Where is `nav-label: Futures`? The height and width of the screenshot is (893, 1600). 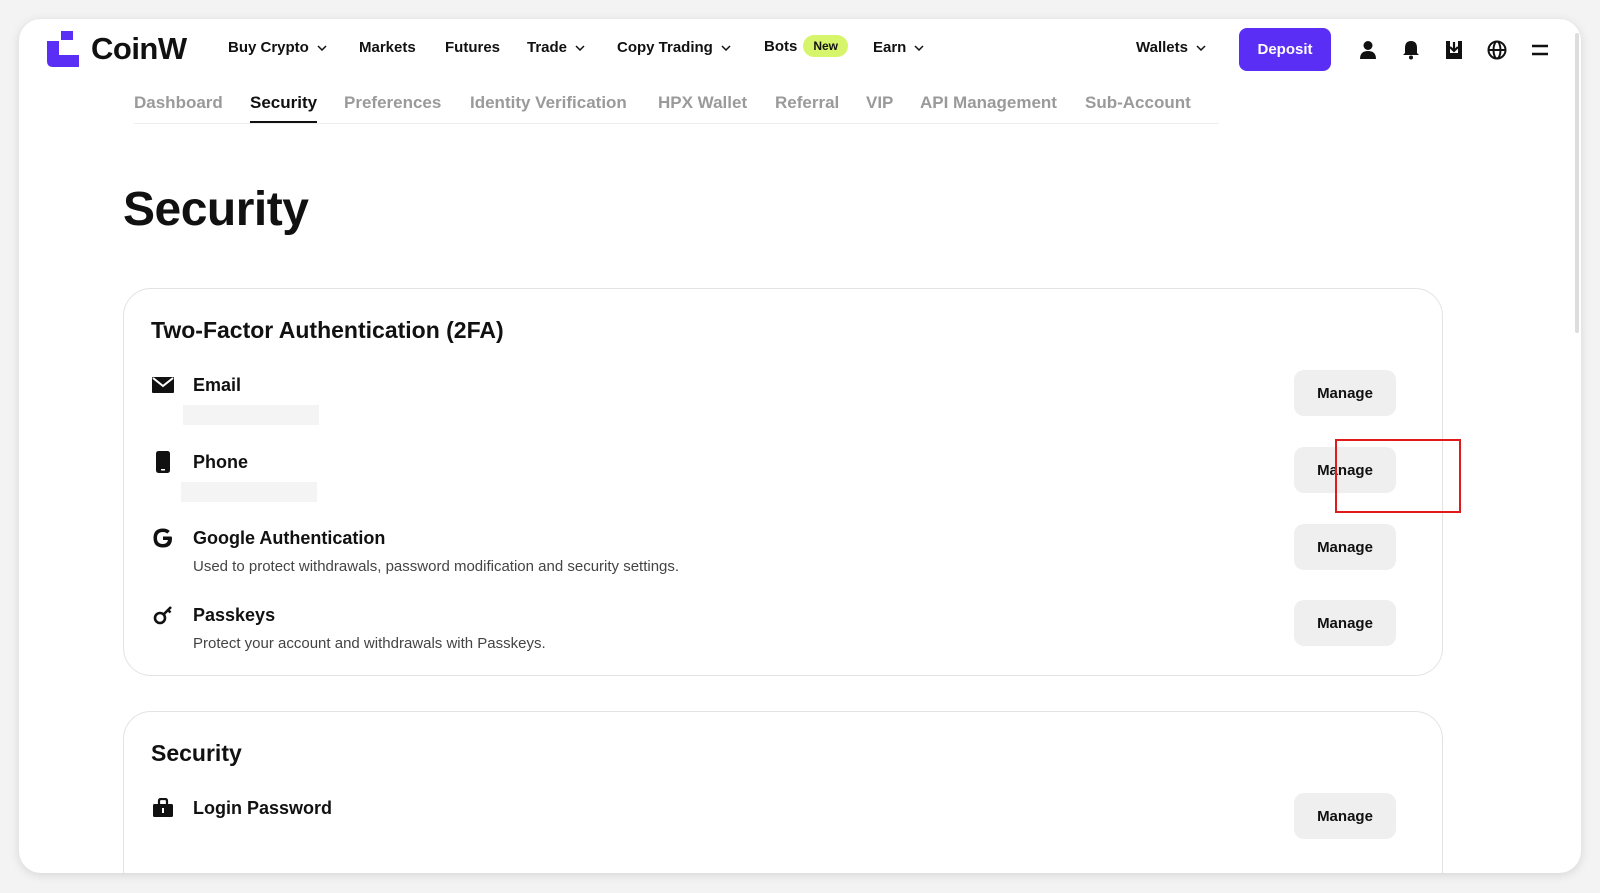
nav-label: Futures is located at coordinates (473, 47).